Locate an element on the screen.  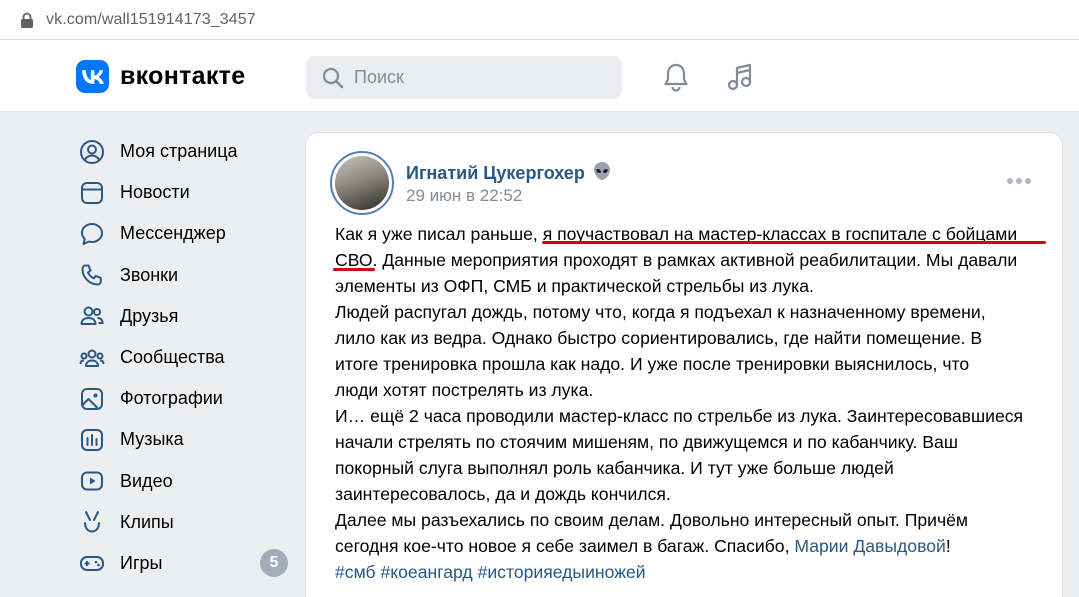
bell-icon is located at coordinates (676, 77).